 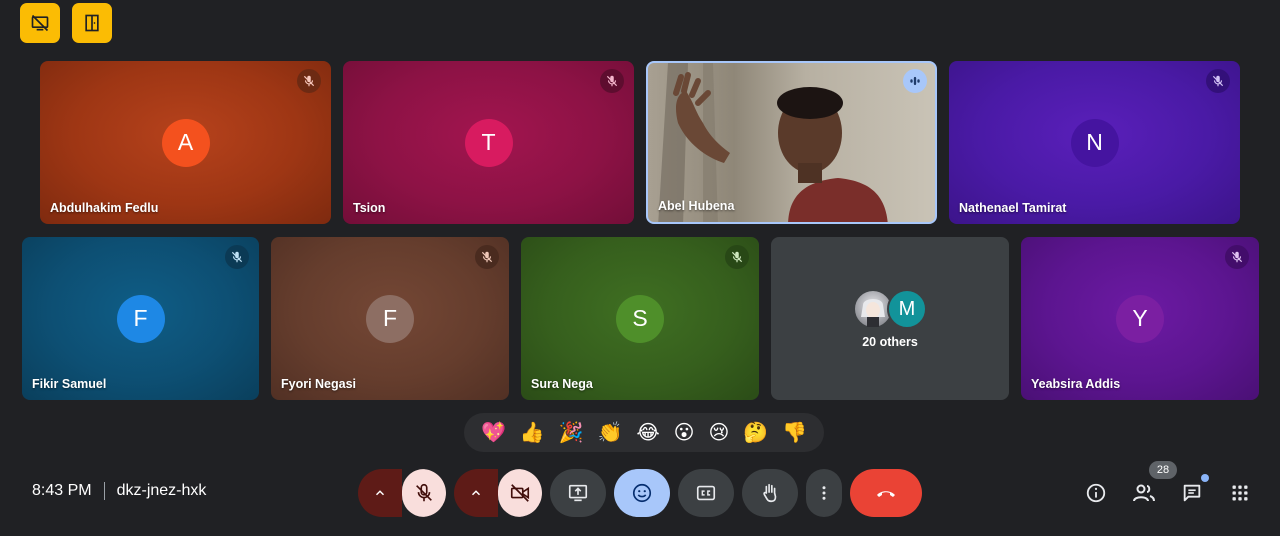 I want to click on participant-tile: T Tsion, so click(x=488, y=142).